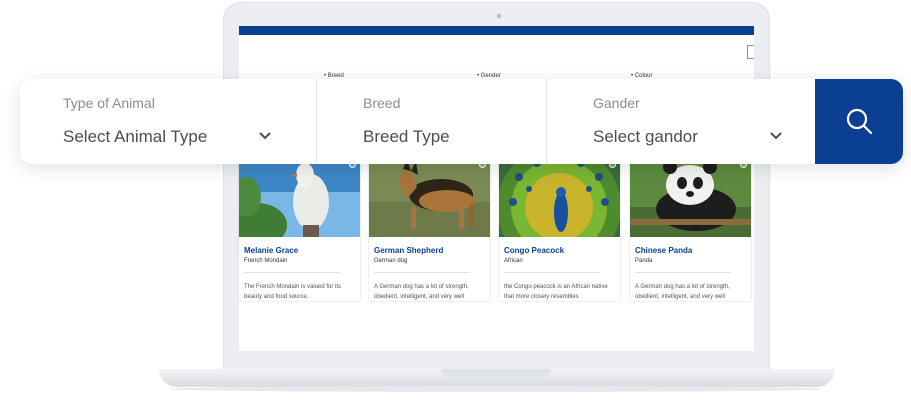 The height and width of the screenshot is (407, 911). I want to click on laptop-shadow, so click(497, 389).